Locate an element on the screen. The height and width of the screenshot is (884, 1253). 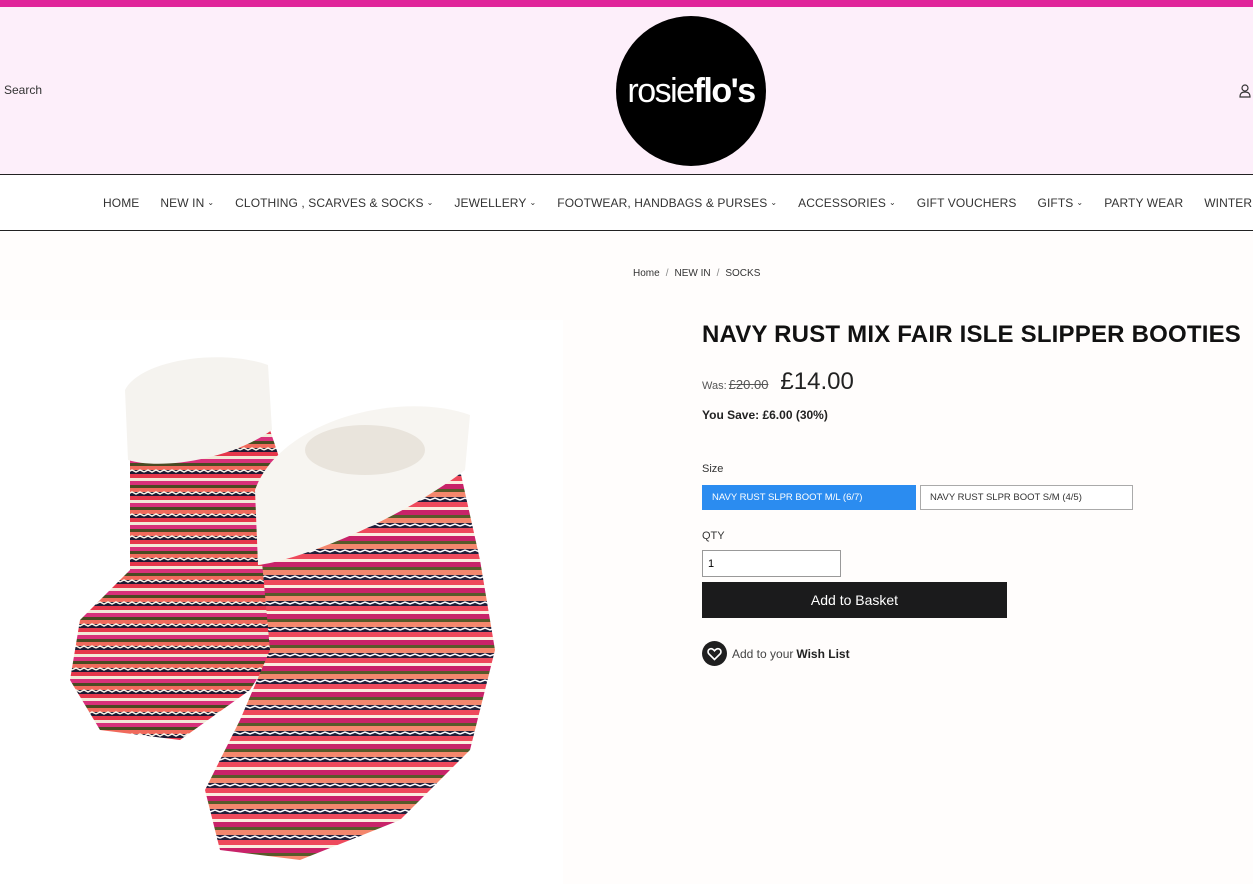
nav-item-label: GIFT VOUCHERS is located at coordinates (966, 202).